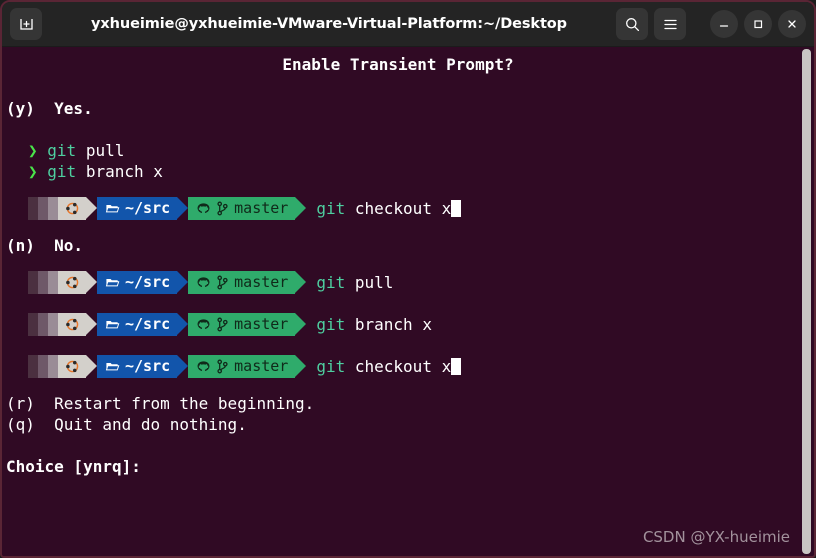  What do you see at coordinates (369, 282) in the screenshot?
I see `command-args: pull` at bounding box center [369, 282].